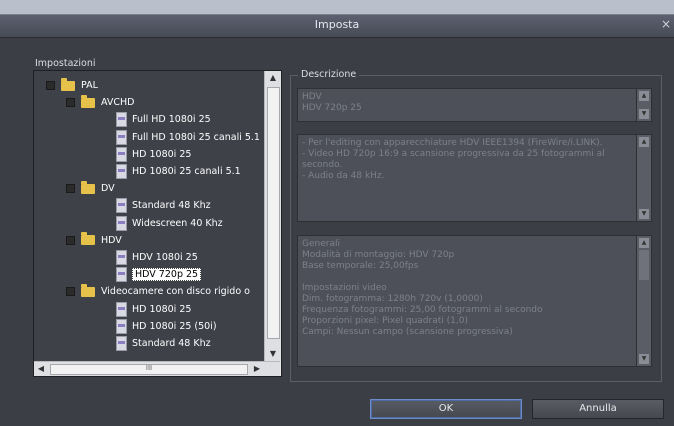  Describe the element at coordinates (167, 275) in the screenshot. I see `tree-item-label: HDV 720p 25` at that location.